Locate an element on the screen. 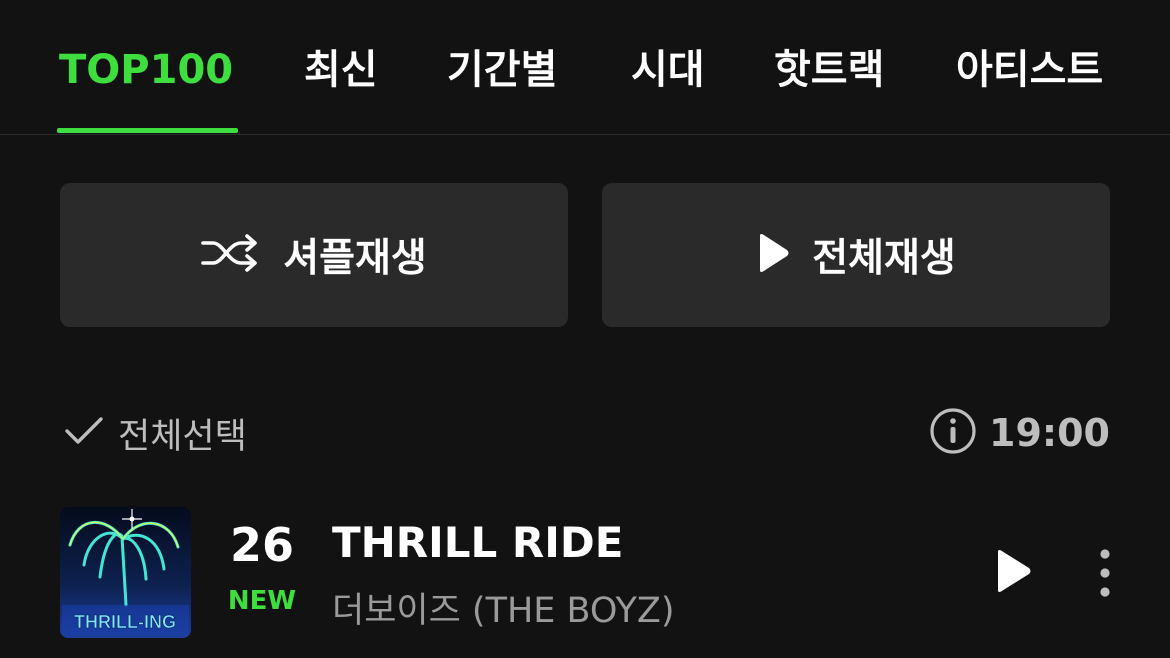 This screenshot has height=658, width=1170. song-artist: 더보이즈 (THE BOYZ) is located at coordinates (503, 607).